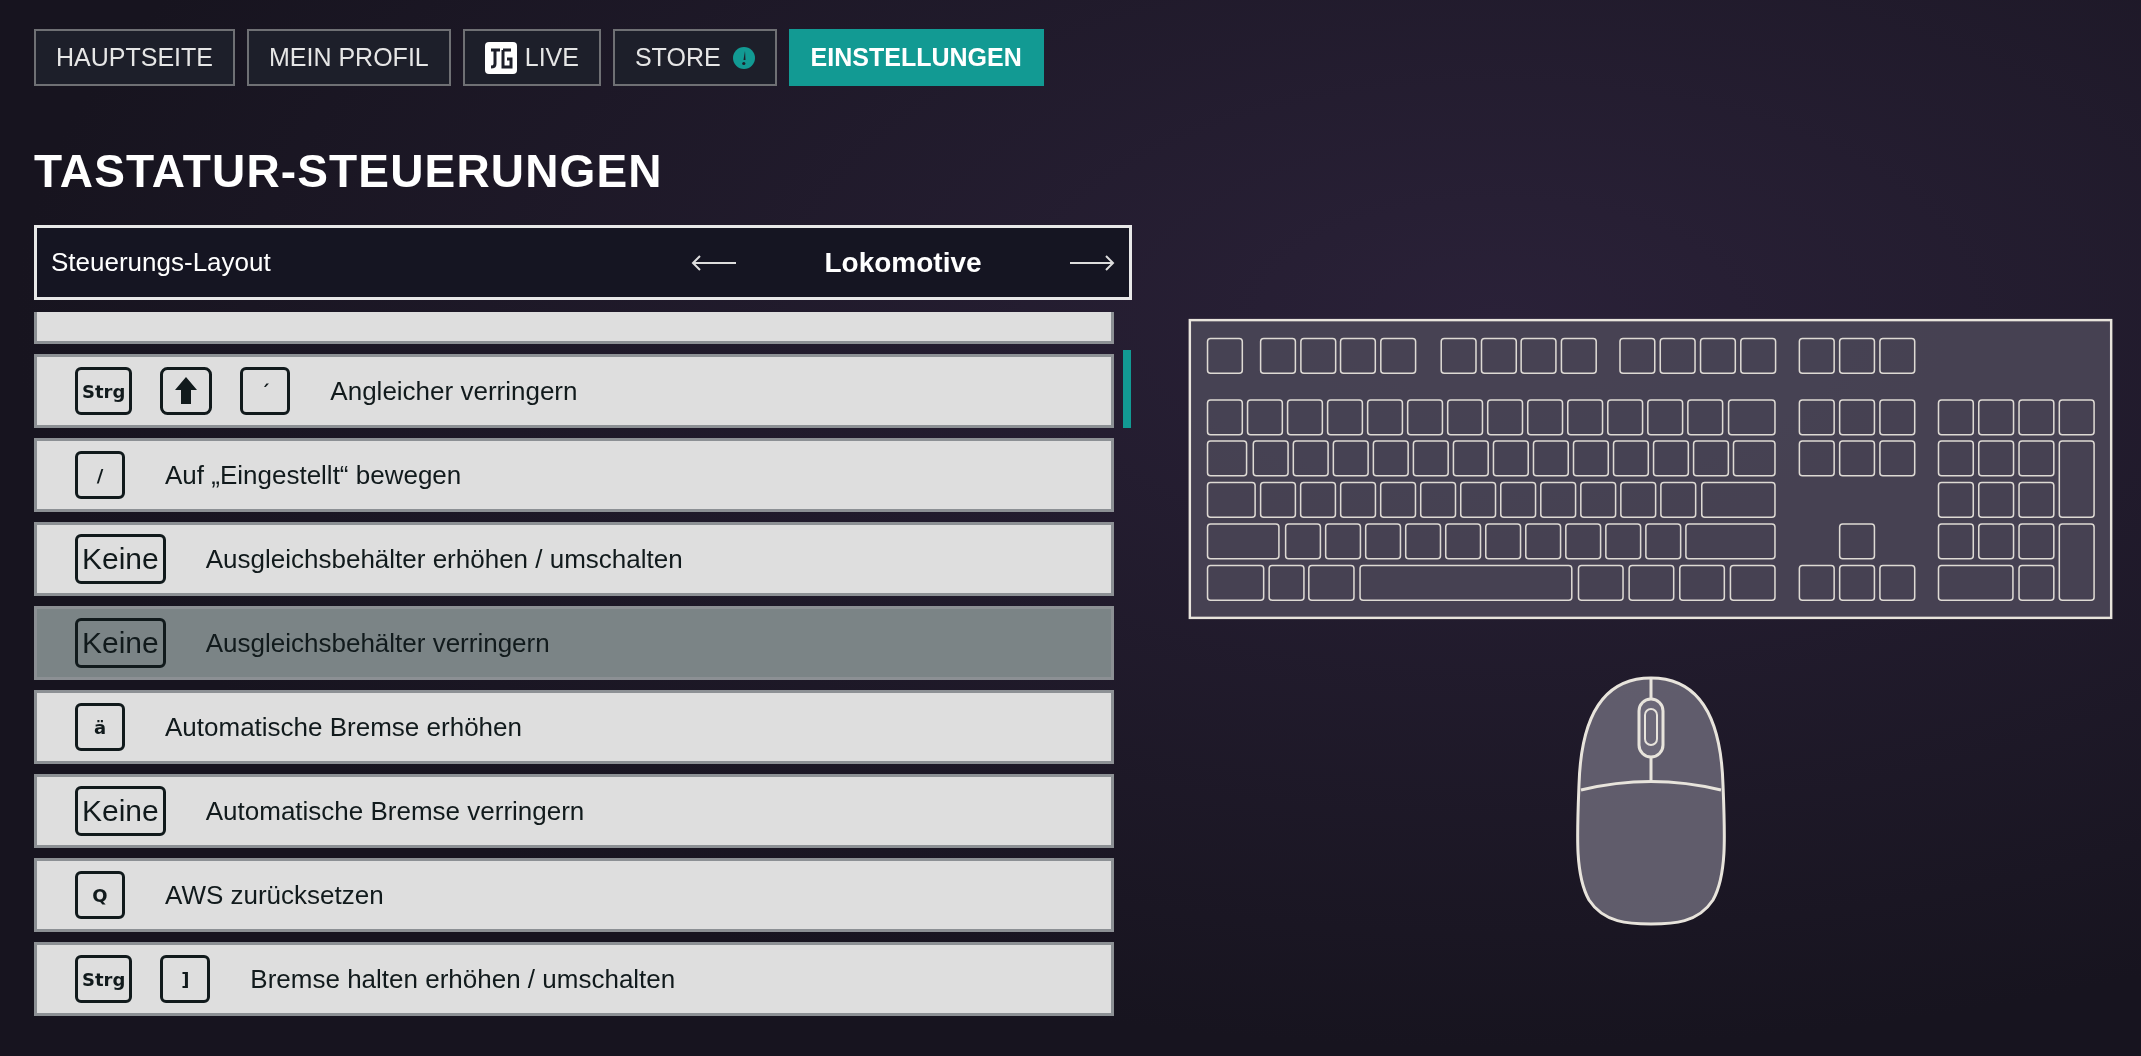  Describe the element at coordinates (903, 262) in the screenshot. I see `selector-value: Lokomotive` at that location.